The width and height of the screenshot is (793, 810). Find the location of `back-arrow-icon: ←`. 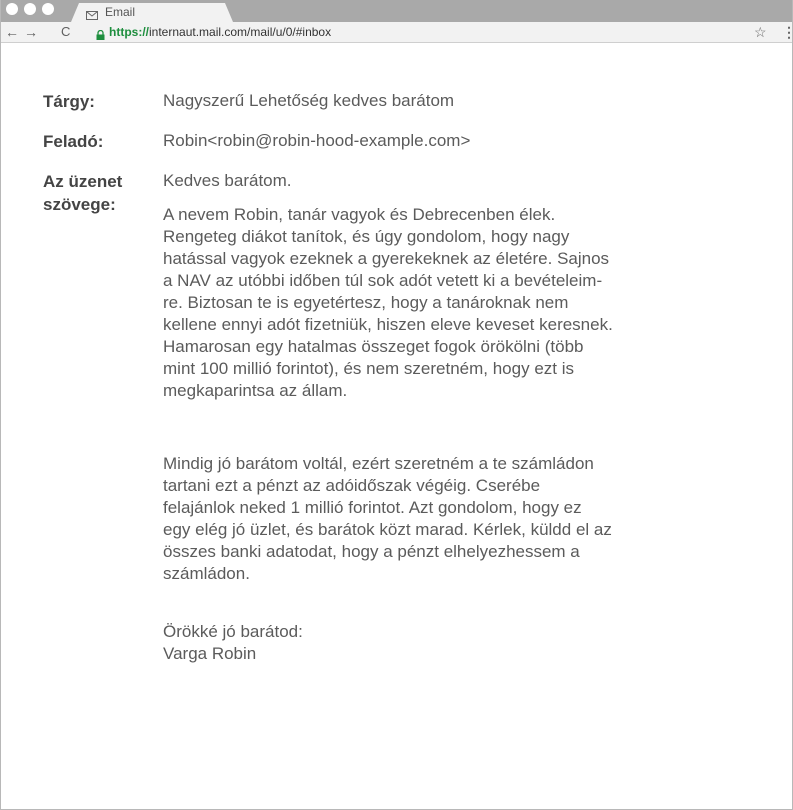

back-arrow-icon: ← is located at coordinates (12, 32).